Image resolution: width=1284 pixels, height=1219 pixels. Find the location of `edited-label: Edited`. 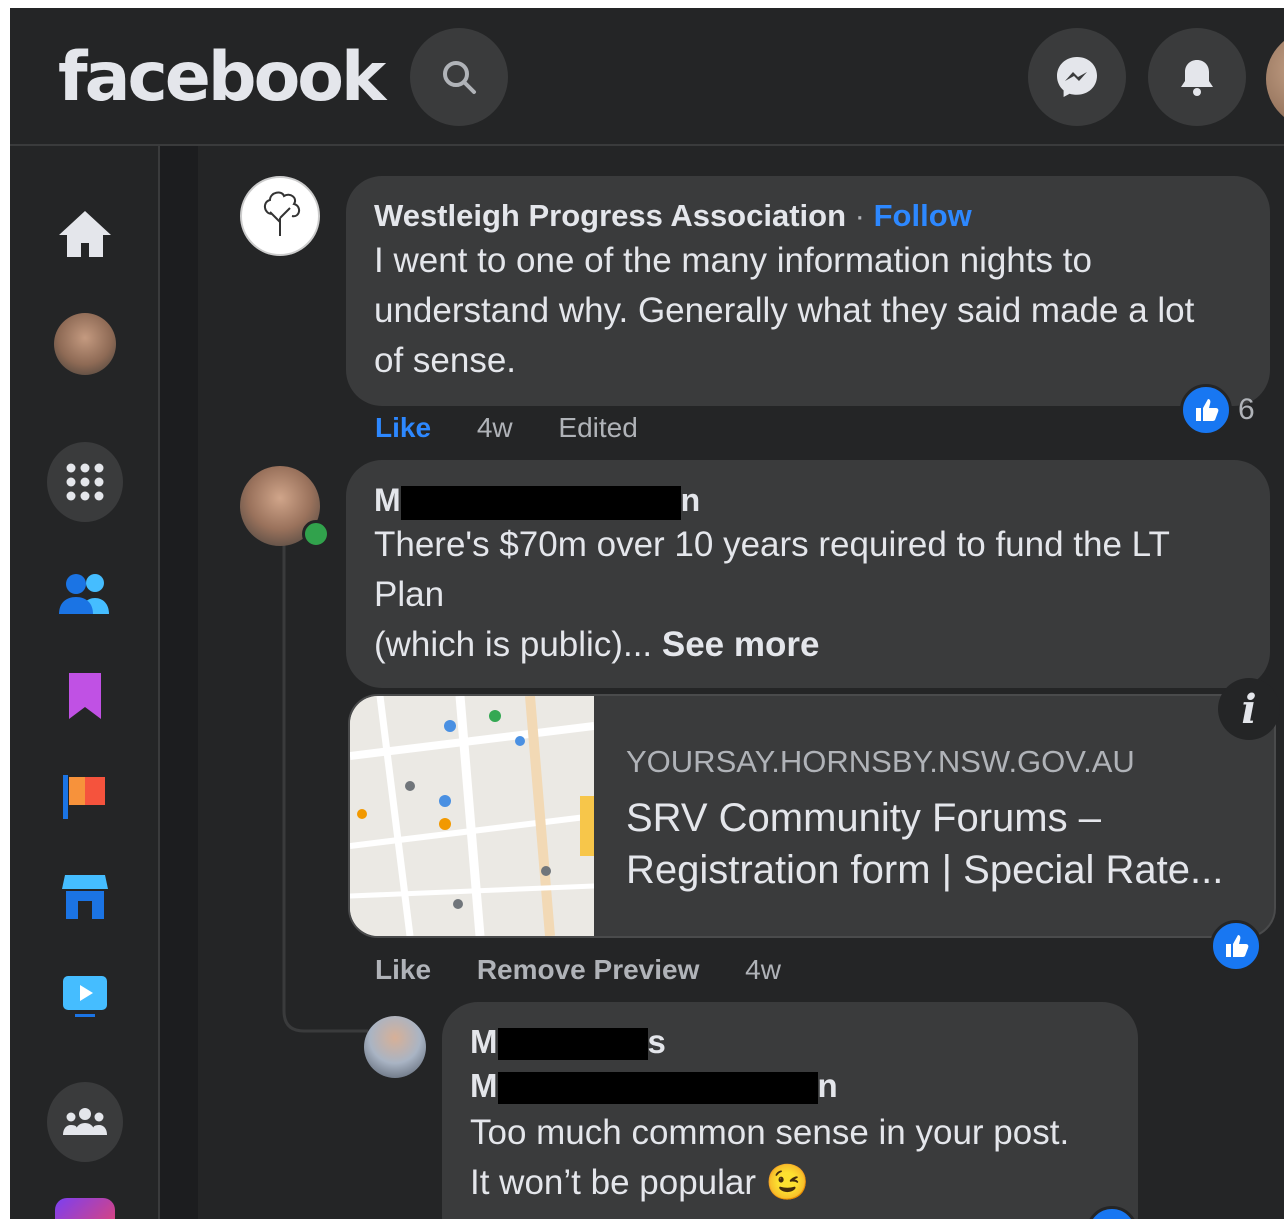

edited-label: Edited is located at coordinates (598, 427).